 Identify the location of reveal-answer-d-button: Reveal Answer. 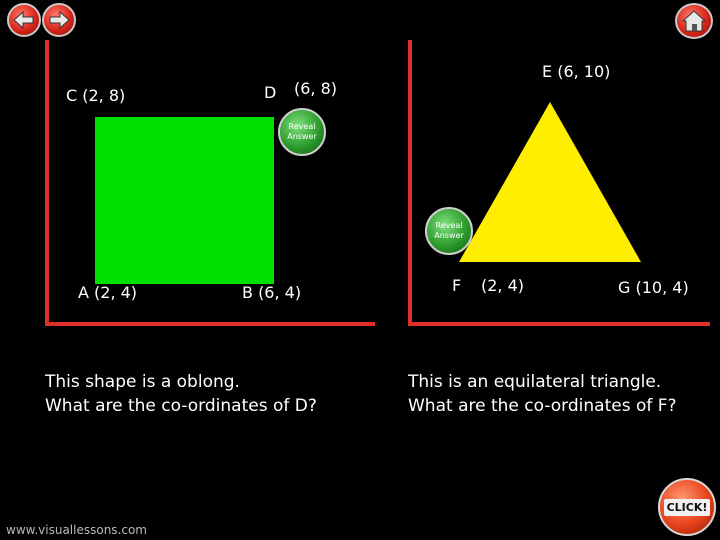
(302, 132).